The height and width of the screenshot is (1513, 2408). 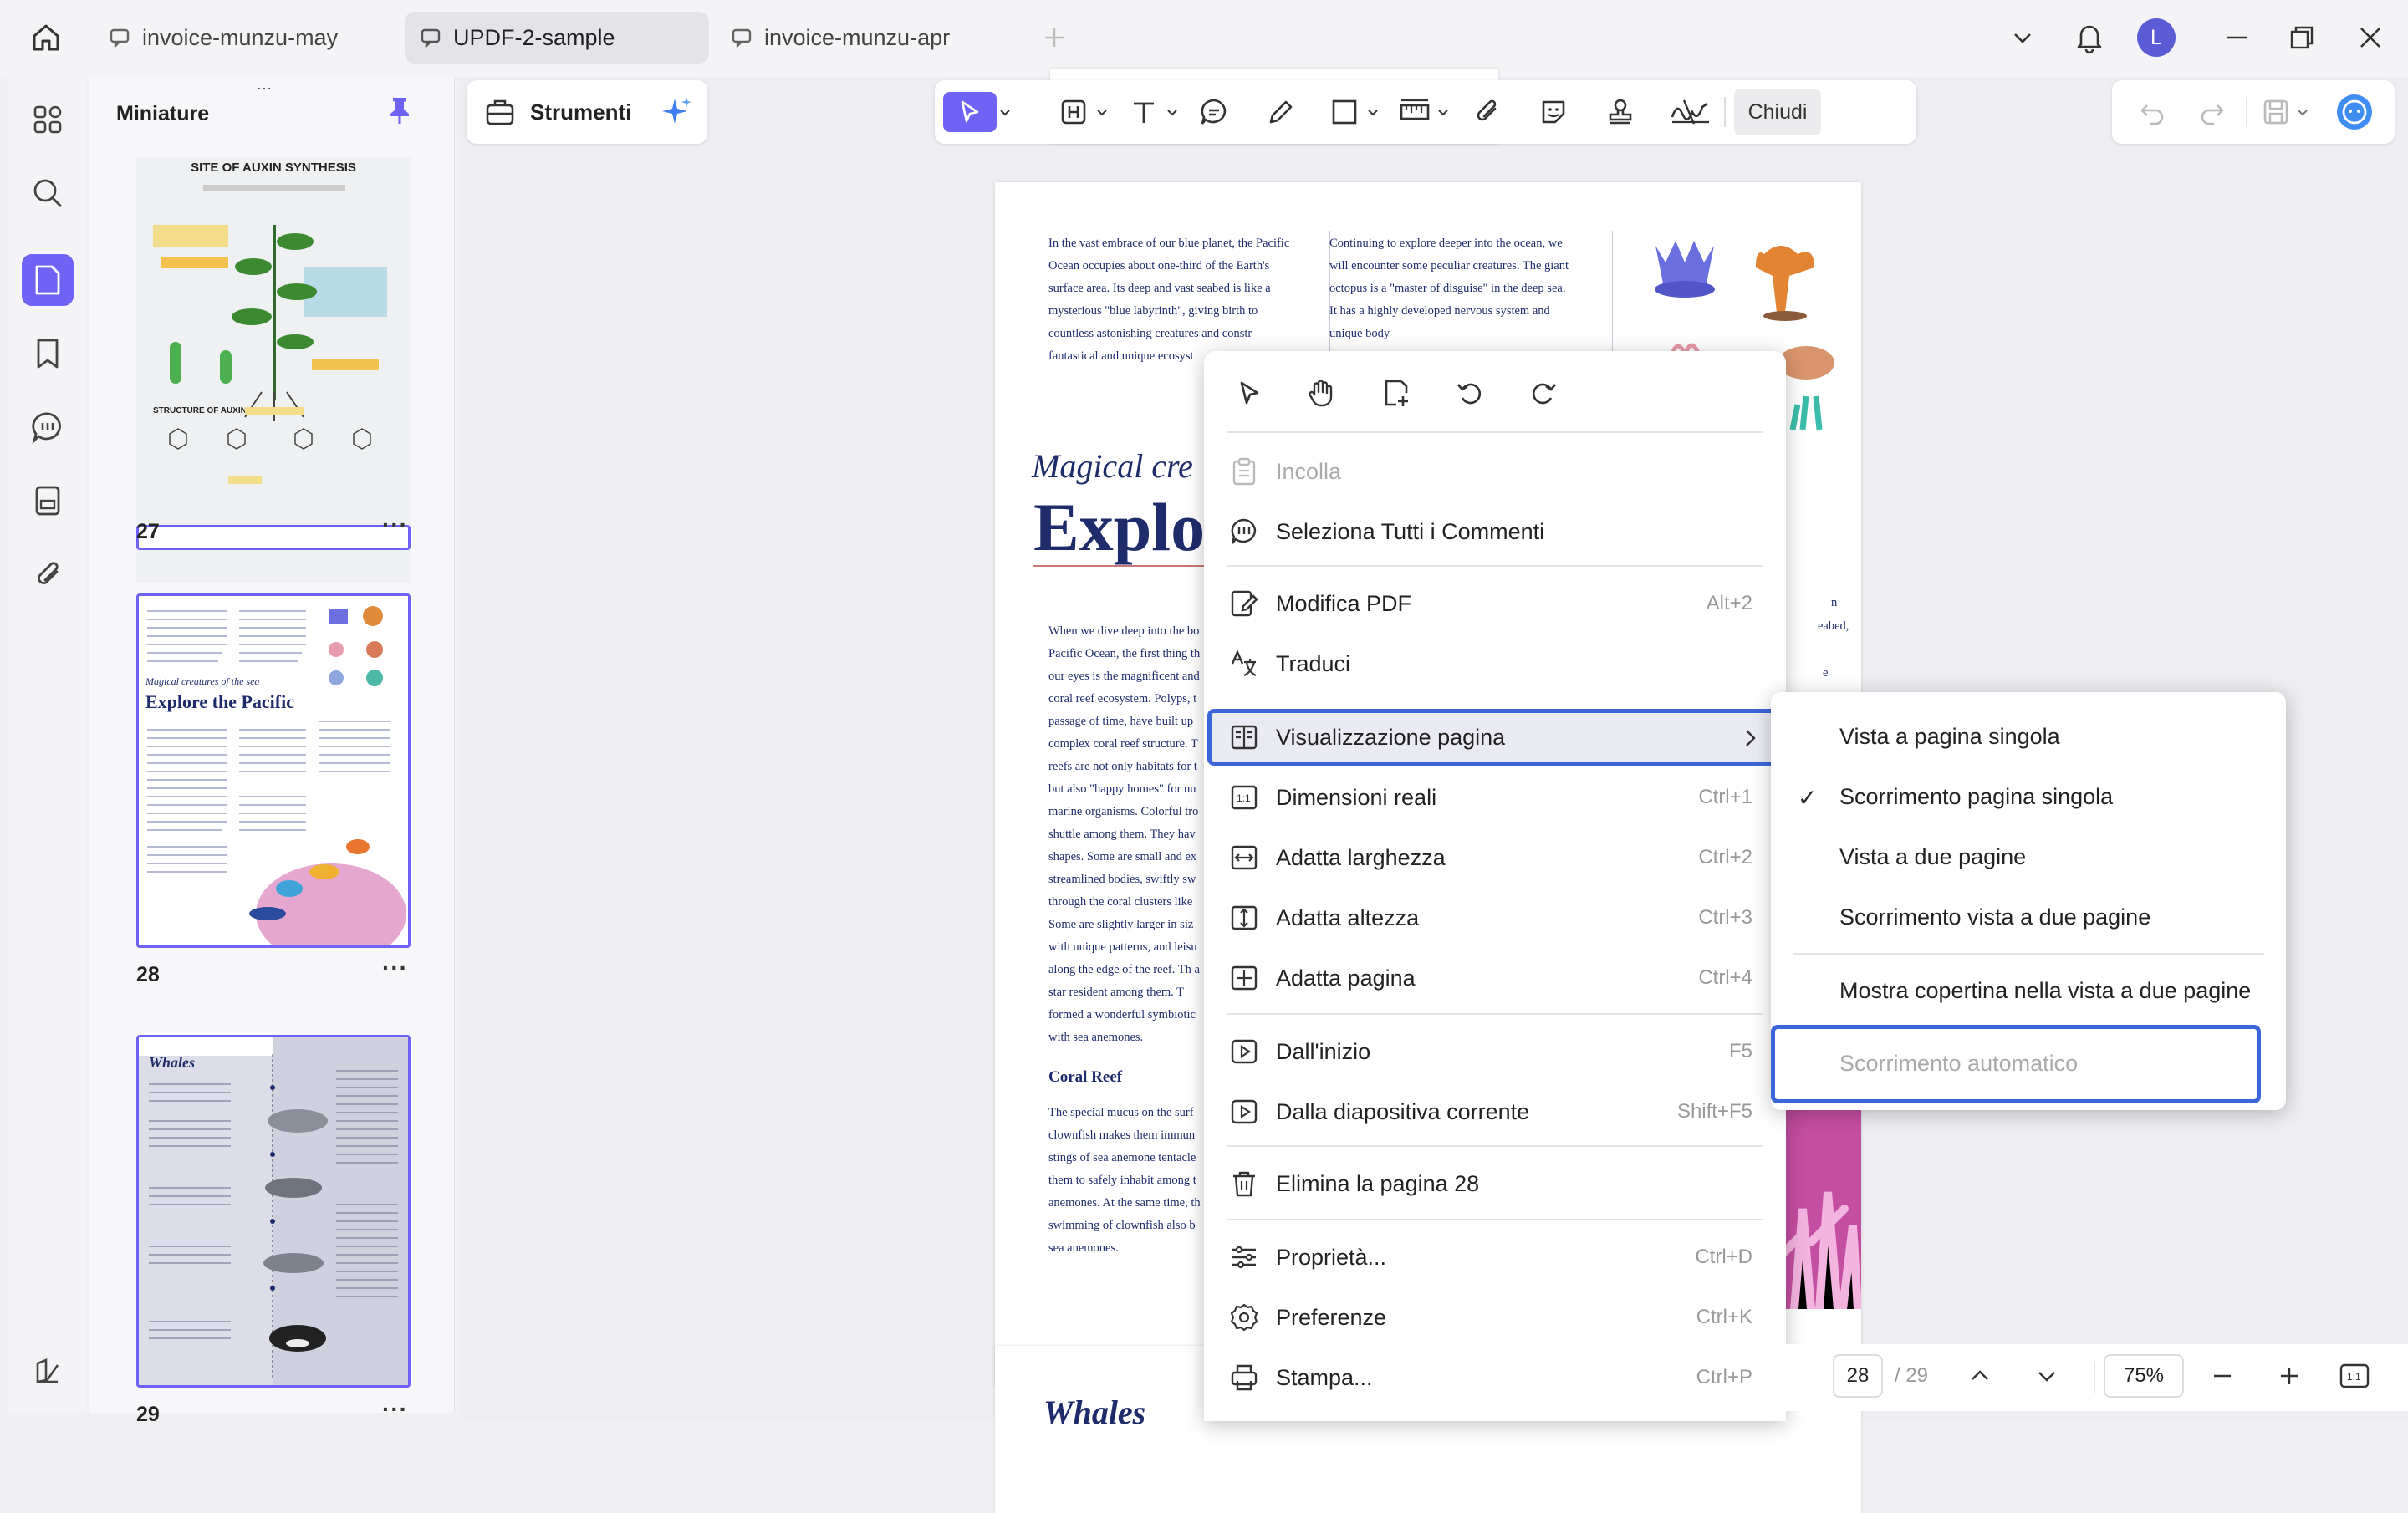 I want to click on menu-item-fit-page: Adatta pagina Ctrl+4, so click(x=1495, y=978).